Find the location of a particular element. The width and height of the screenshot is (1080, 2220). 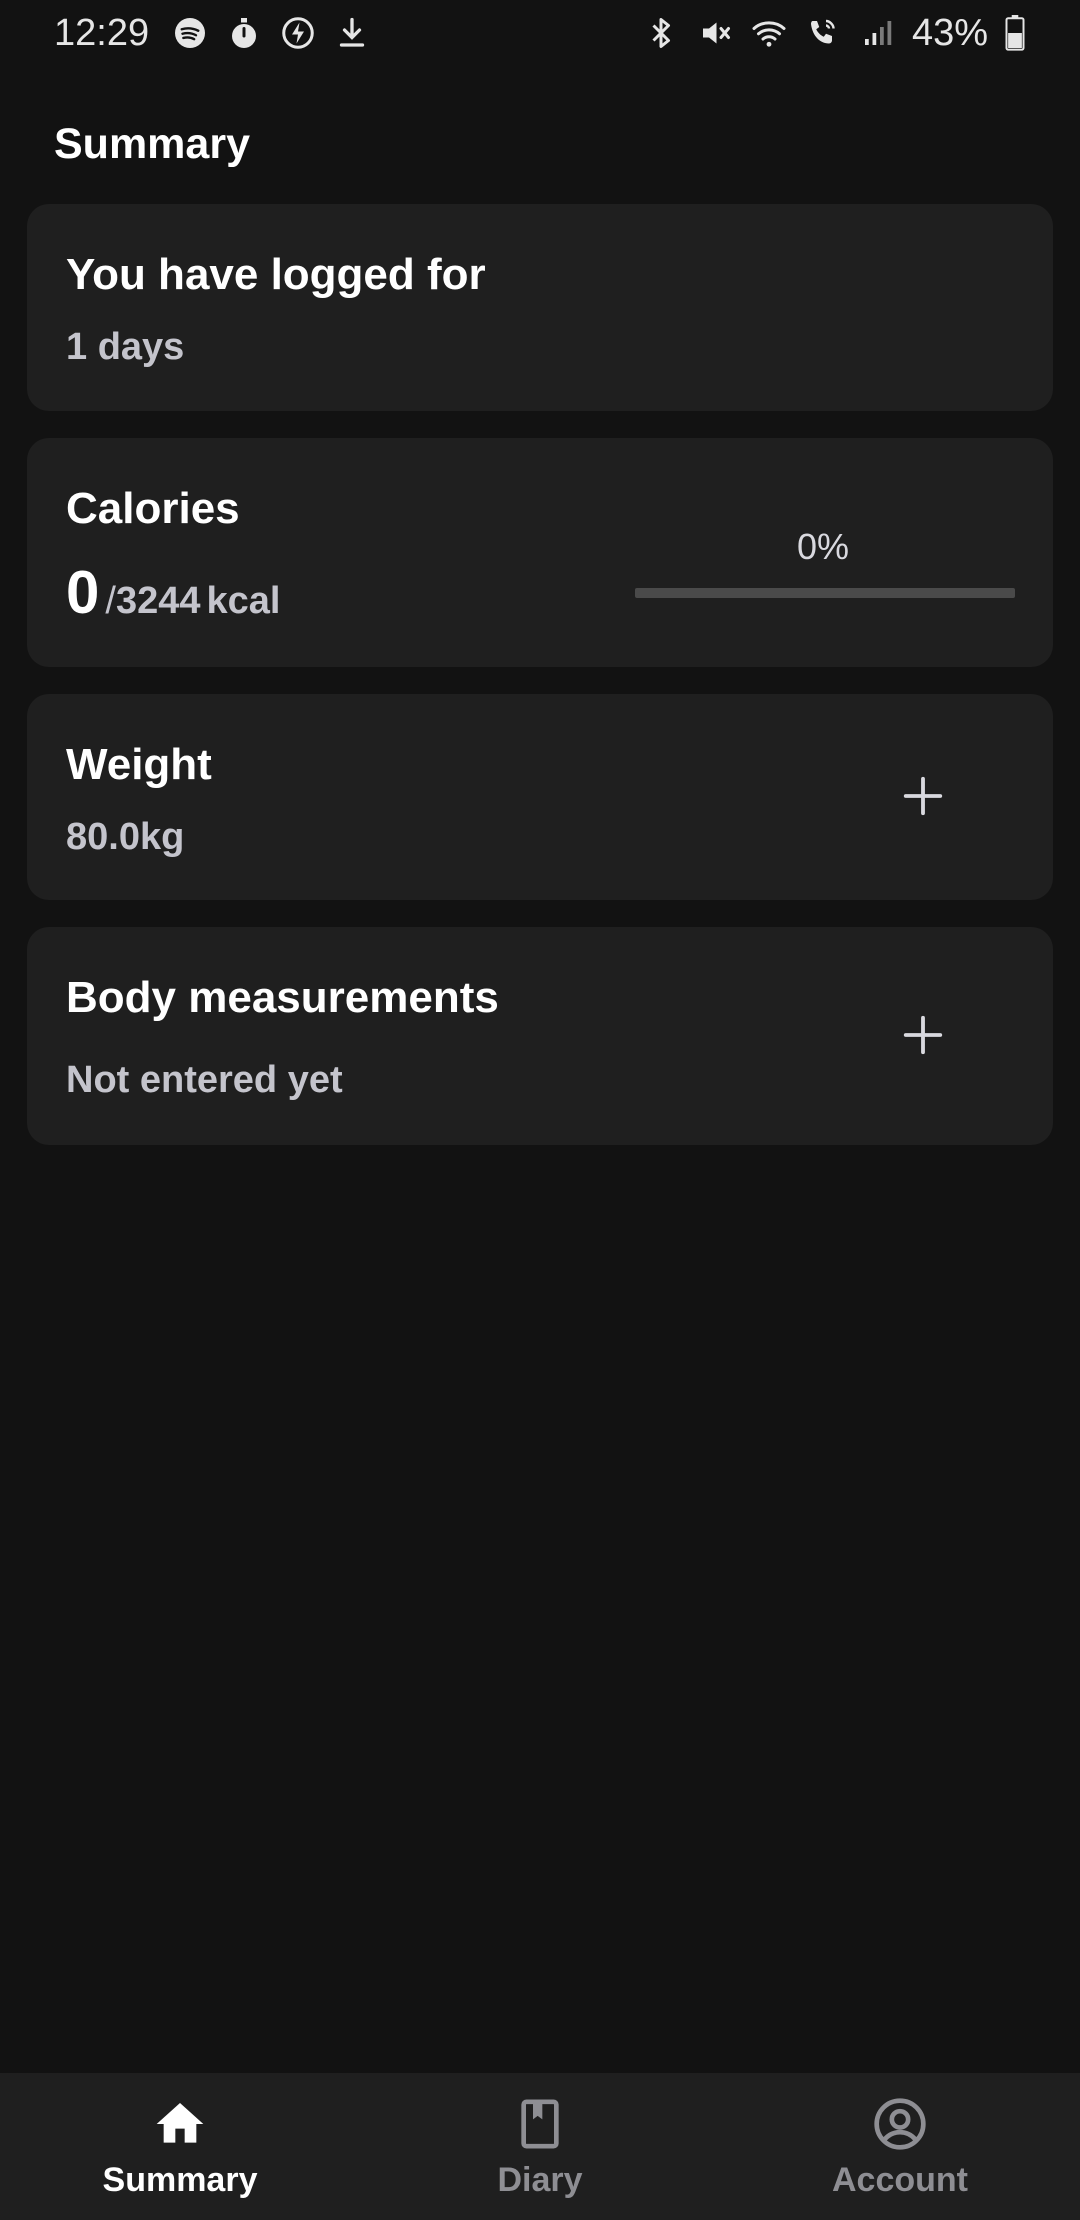

body-measurements-card: Body measurements Not entered yet is located at coordinates (540, 1036).